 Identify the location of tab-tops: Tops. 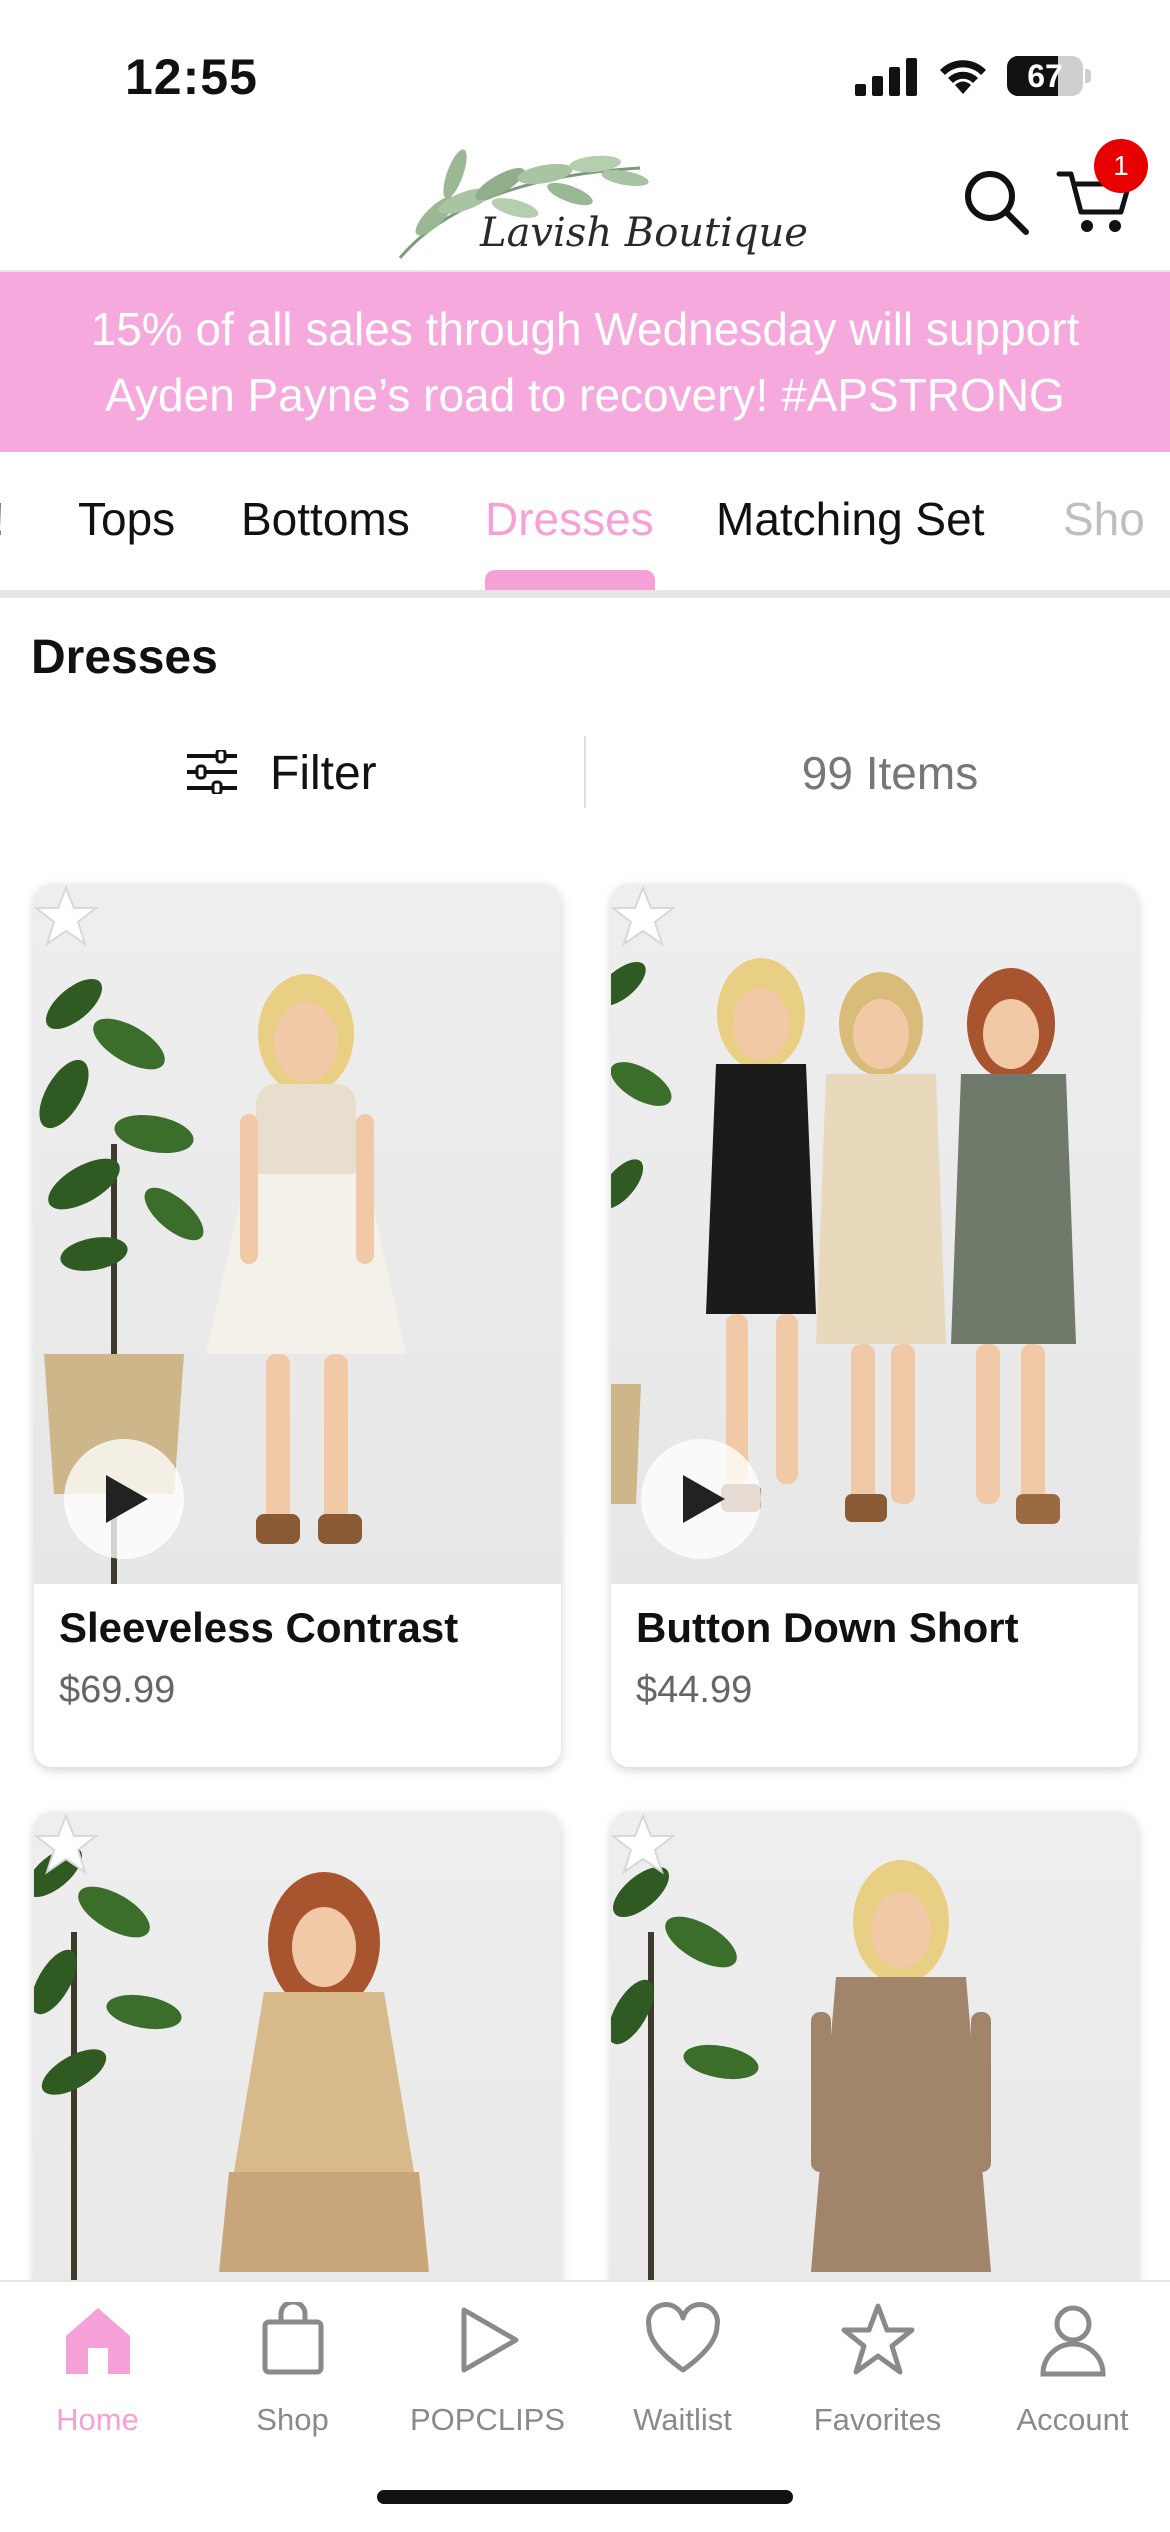
(126, 519).